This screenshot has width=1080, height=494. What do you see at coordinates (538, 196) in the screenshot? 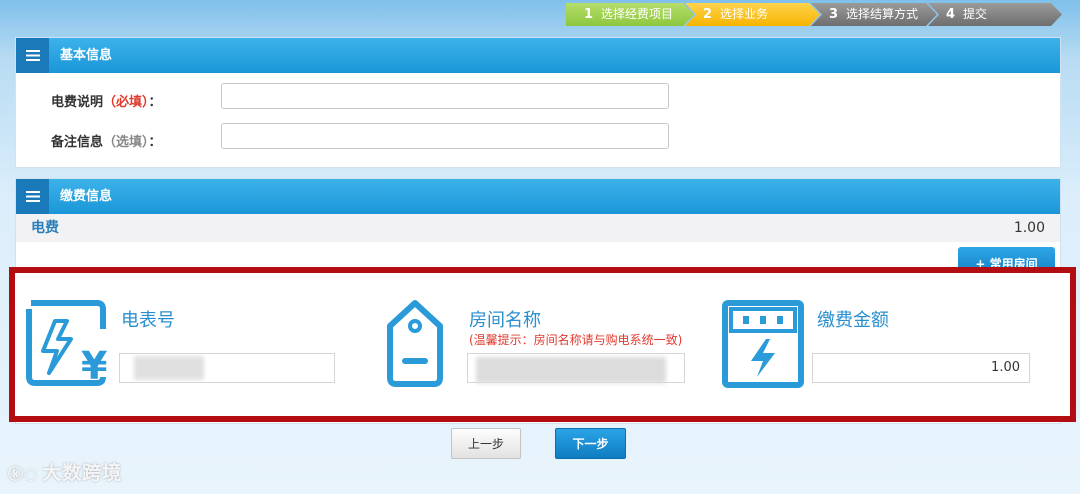
I see `payment-info-header: 缴费信息` at bounding box center [538, 196].